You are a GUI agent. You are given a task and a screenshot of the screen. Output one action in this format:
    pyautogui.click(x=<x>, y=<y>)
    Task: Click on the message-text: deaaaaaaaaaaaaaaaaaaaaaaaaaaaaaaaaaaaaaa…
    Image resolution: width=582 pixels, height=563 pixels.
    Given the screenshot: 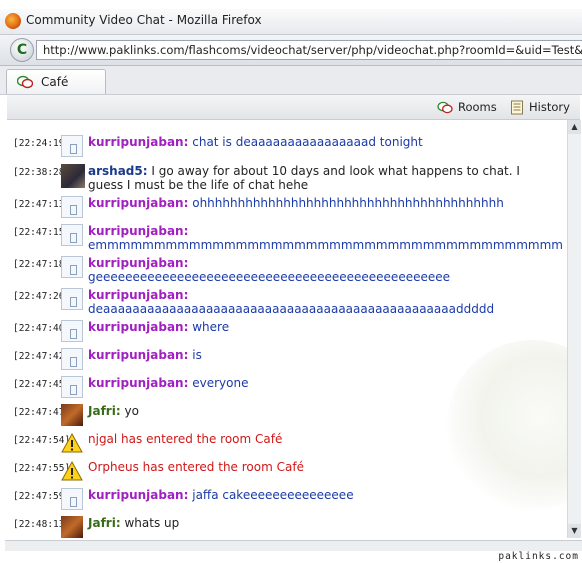 What is the action you would take?
    pyautogui.click(x=291, y=309)
    